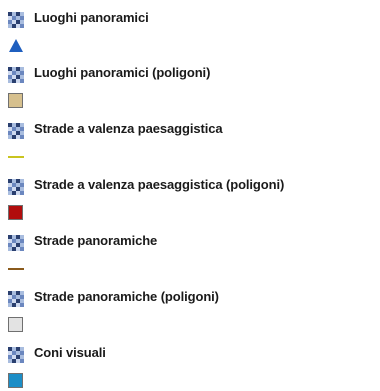 This screenshot has width=380, height=391. What do you see at coordinates (190, 251) in the screenshot?
I see `legend-layer-item: Strade panoramiche` at bounding box center [190, 251].